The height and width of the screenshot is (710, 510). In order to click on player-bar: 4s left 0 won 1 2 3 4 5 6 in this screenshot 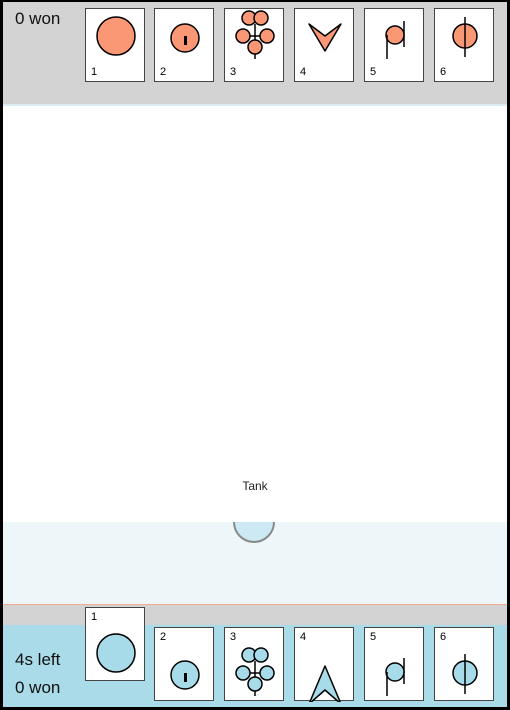, I will do `click(255, 656)`.